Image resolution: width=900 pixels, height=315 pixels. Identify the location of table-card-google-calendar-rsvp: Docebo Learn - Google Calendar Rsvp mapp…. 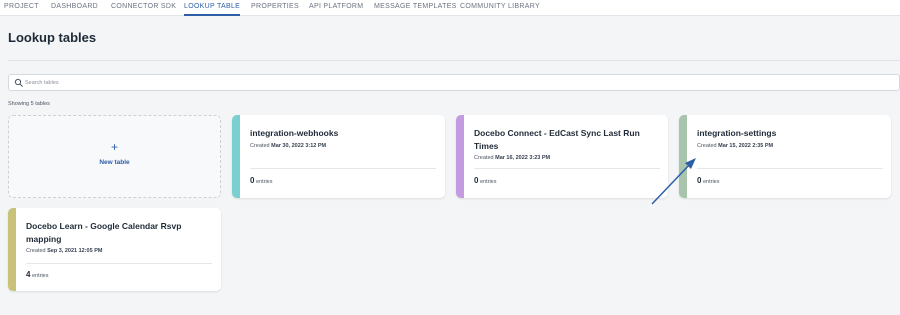
(114, 249).